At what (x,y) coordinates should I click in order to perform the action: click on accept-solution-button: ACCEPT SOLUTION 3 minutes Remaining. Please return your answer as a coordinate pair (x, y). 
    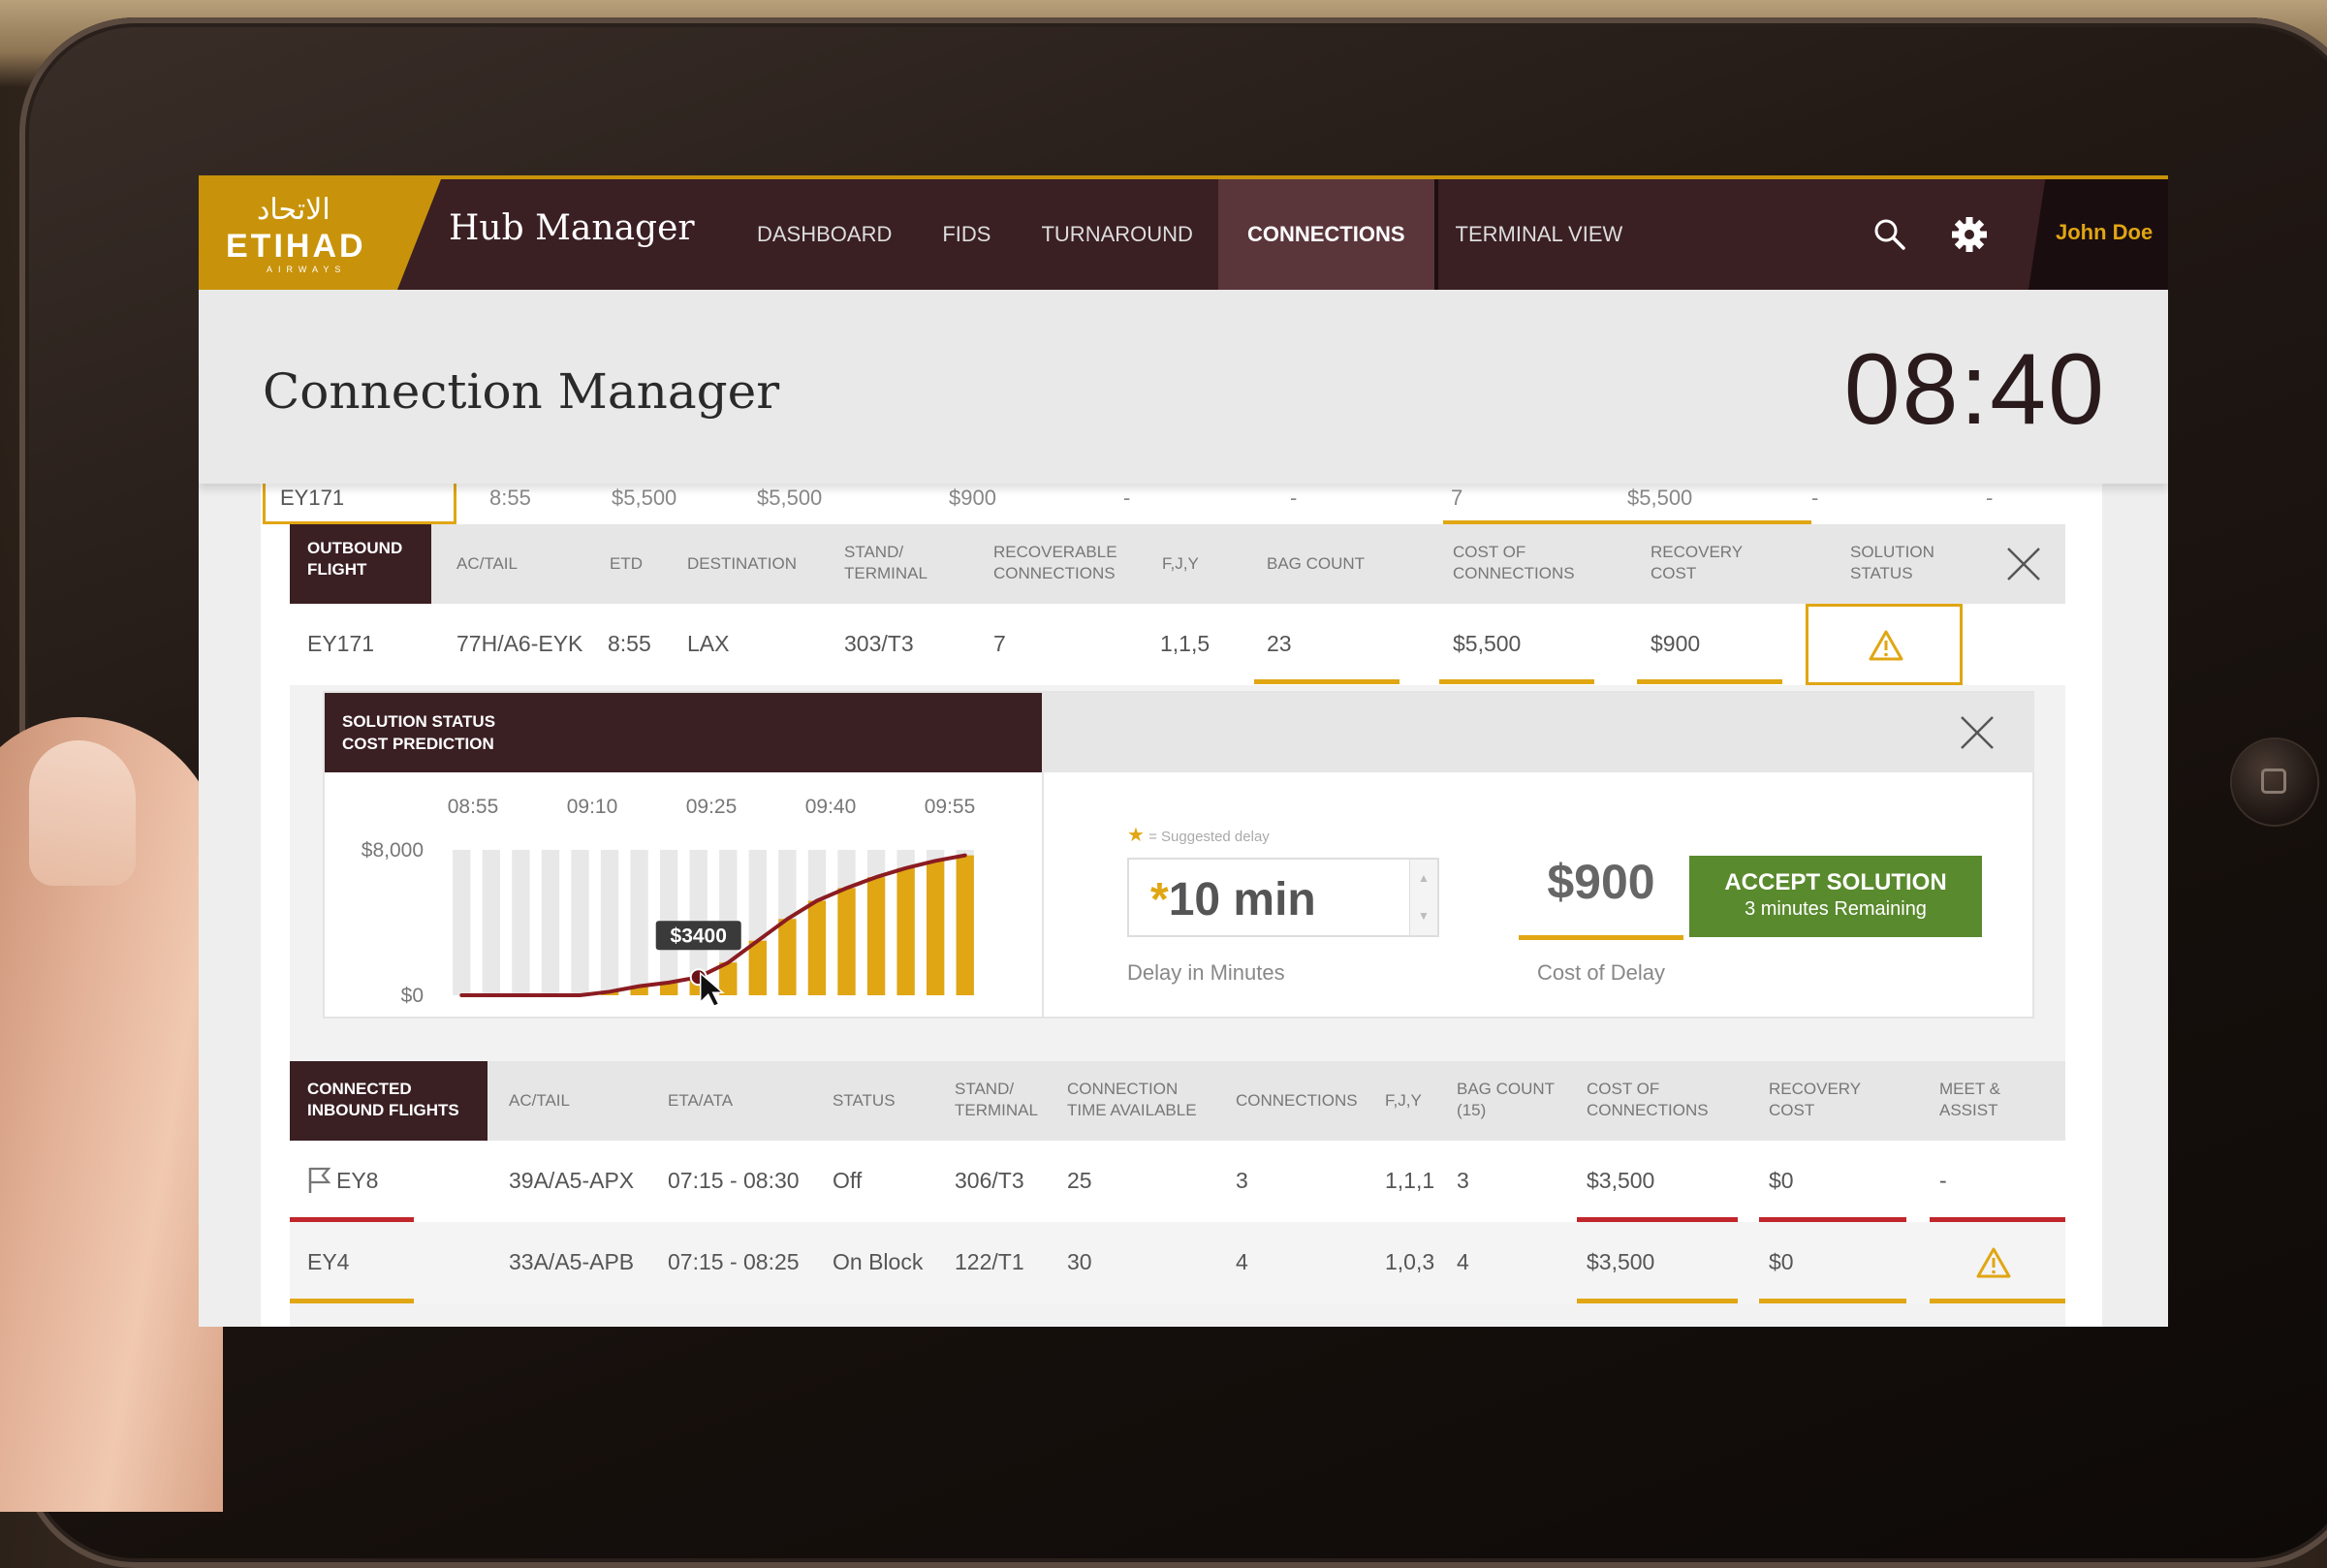
    Looking at the image, I should click on (1835, 897).